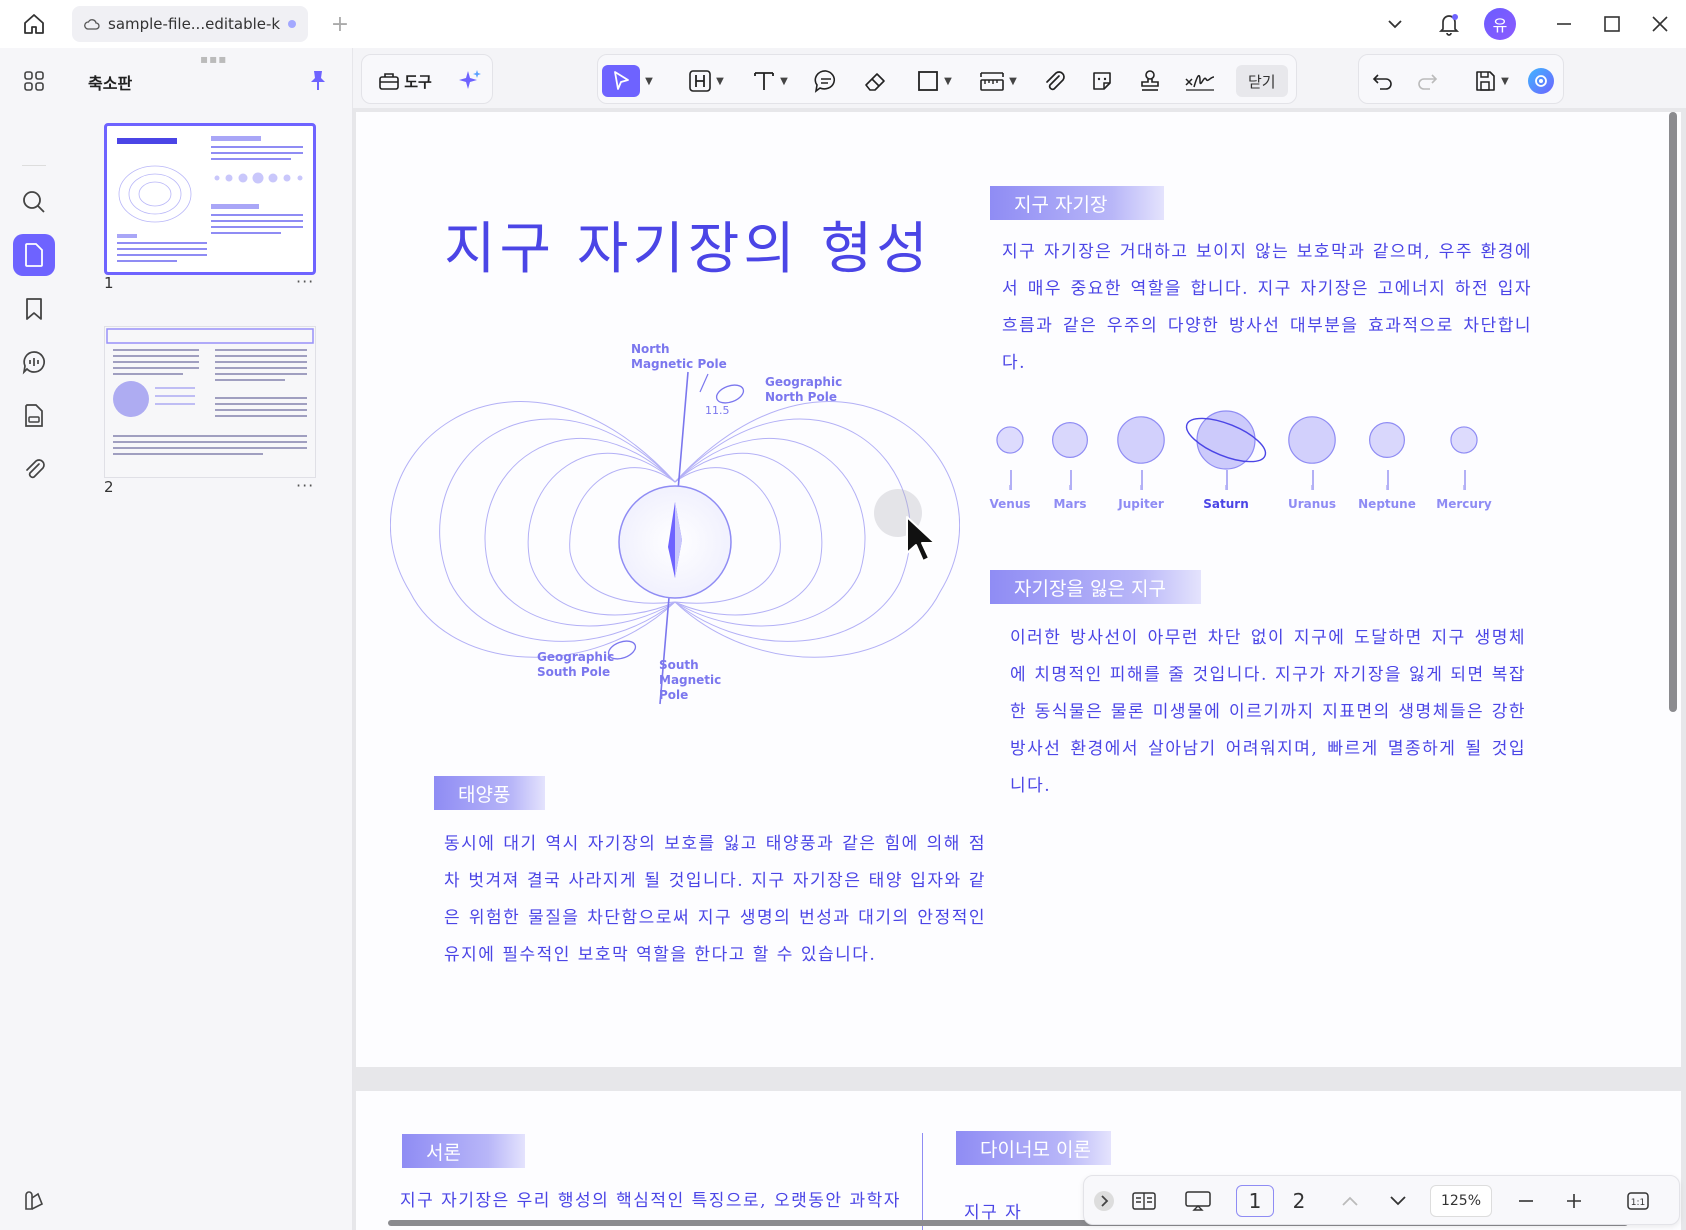 Image resolution: width=1686 pixels, height=1230 pixels. What do you see at coordinates (1200, 81) in the screenshot?
I see `signature-tool` at bounding box center [1200, 81].